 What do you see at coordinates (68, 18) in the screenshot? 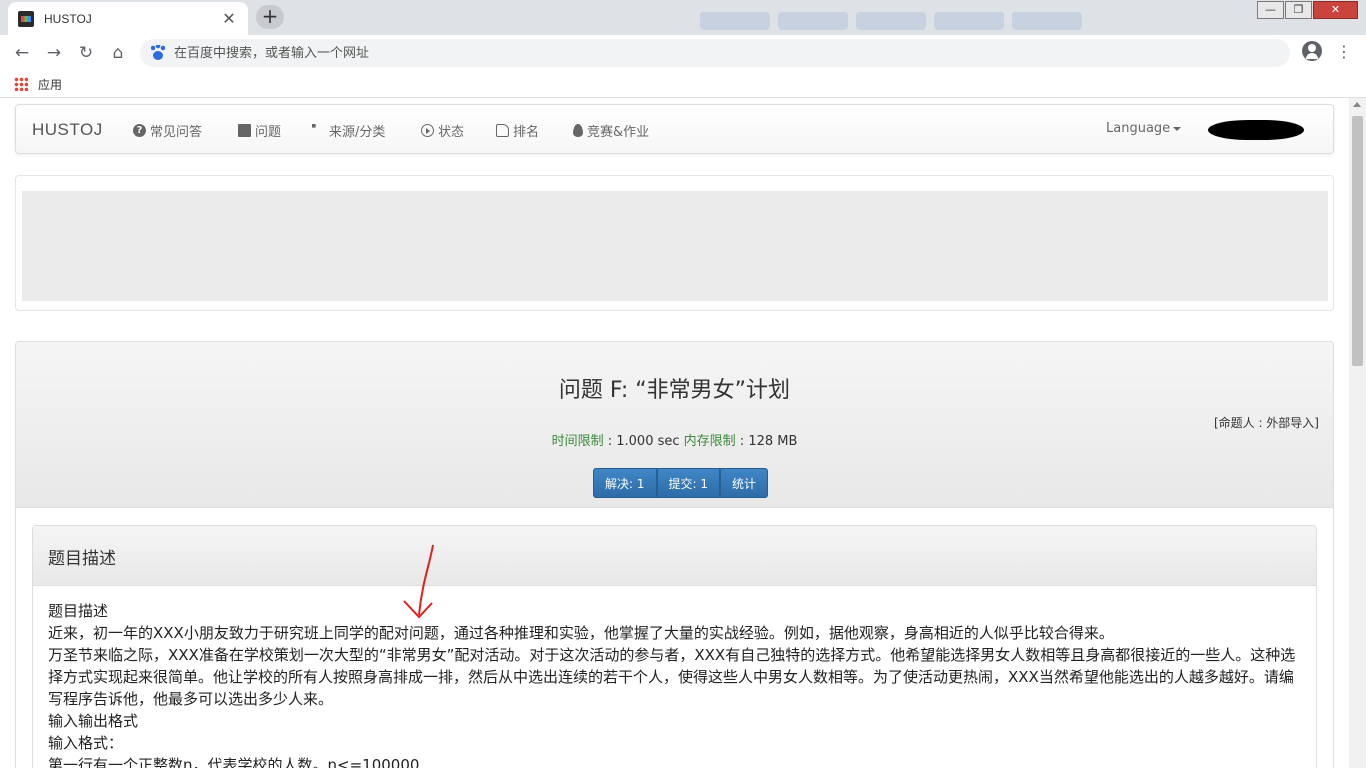
I see `tab-title: HUSTOJ` at bounding box center [68, 18].